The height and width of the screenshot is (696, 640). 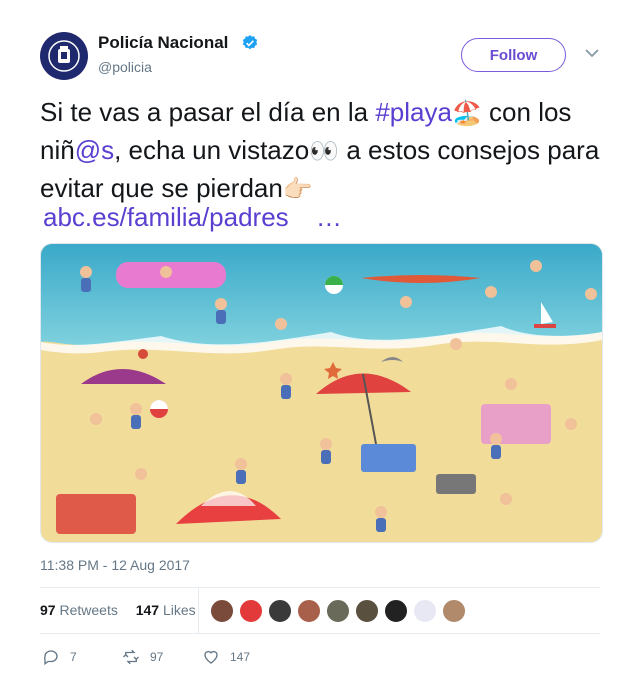 What do you see at coordinates (413, 112) in the screenshot?
I see `hashtag-link: #playa` at bounding box center [413, 112].